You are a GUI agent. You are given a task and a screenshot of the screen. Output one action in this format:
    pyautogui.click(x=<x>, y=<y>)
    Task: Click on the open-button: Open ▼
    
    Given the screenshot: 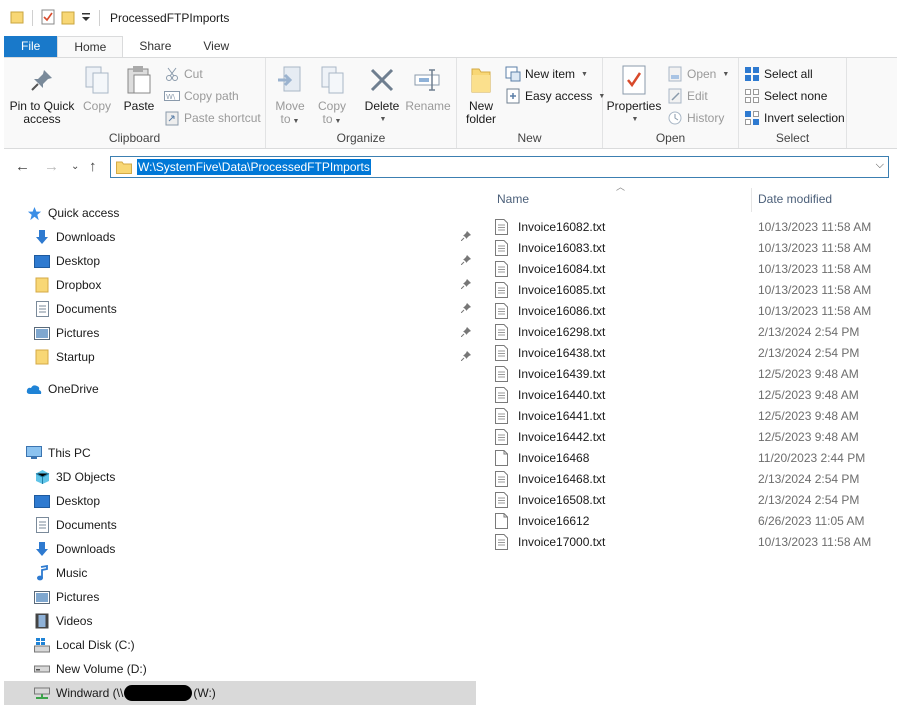 What is the action you would take?
    pyautogui.click(x=698, y=74)
    